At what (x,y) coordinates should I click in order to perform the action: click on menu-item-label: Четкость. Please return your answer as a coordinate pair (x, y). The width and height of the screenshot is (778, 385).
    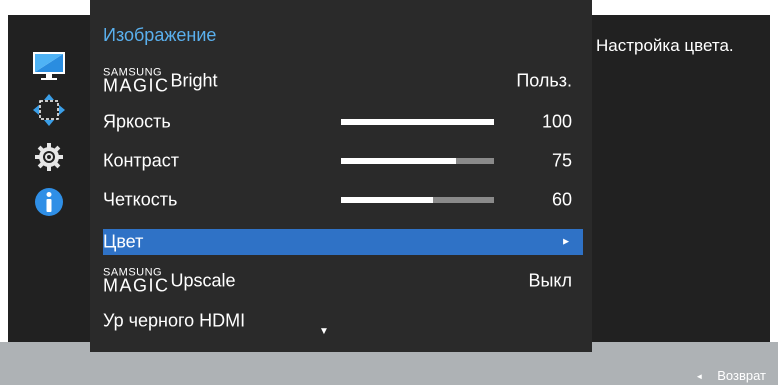
    Looking at the image, I should click on (140, 199).